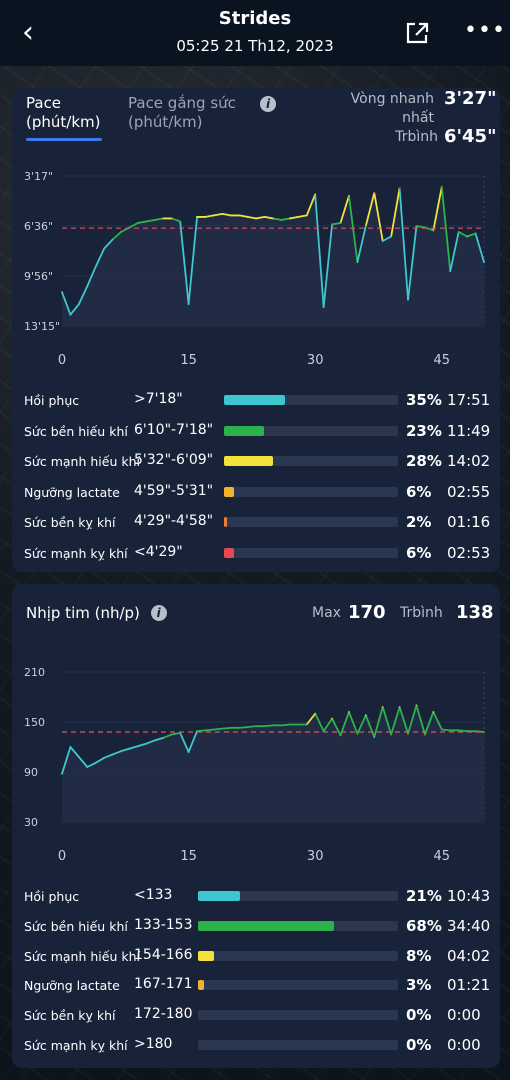 The width and height of the screenshot is (510, 1080). What do you see at coordinates (485, 30) in the screenshot?
I see `more-options-icon: •••` at bounding box center [485, 30].